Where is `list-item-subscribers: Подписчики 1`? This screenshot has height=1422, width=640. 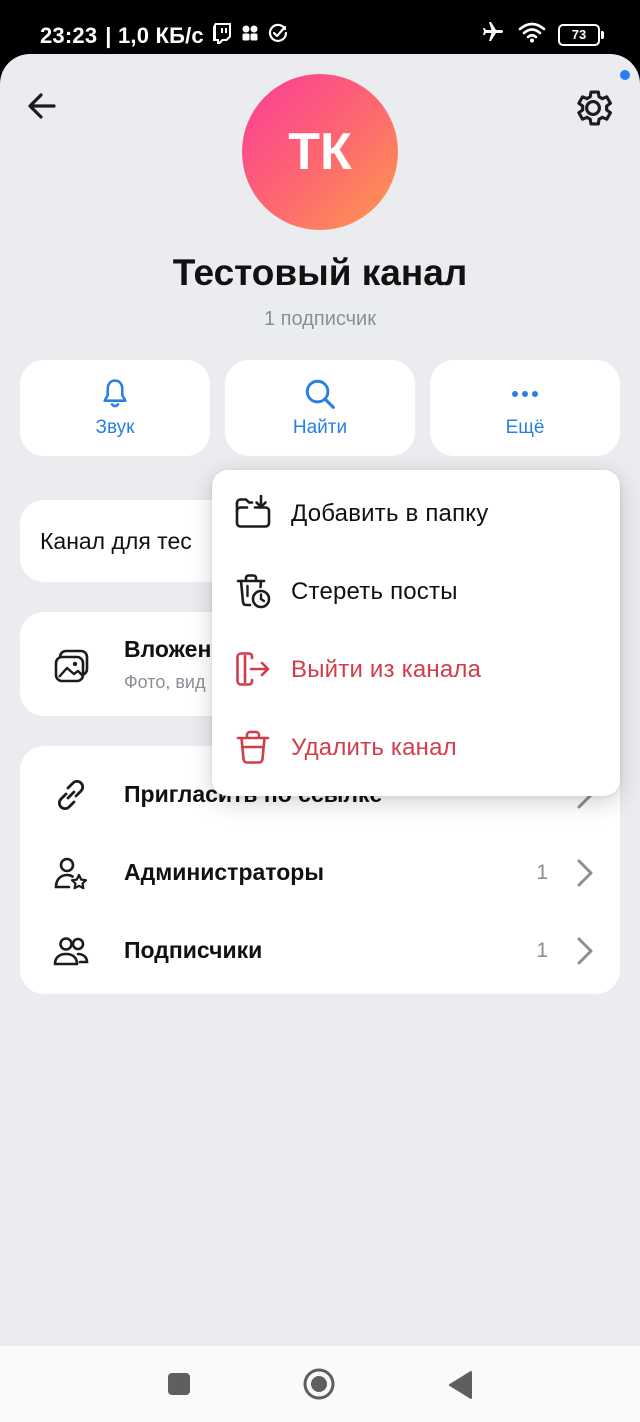
list-item-subscribers: Подписчики 1 is located at coordinates (320, 951).